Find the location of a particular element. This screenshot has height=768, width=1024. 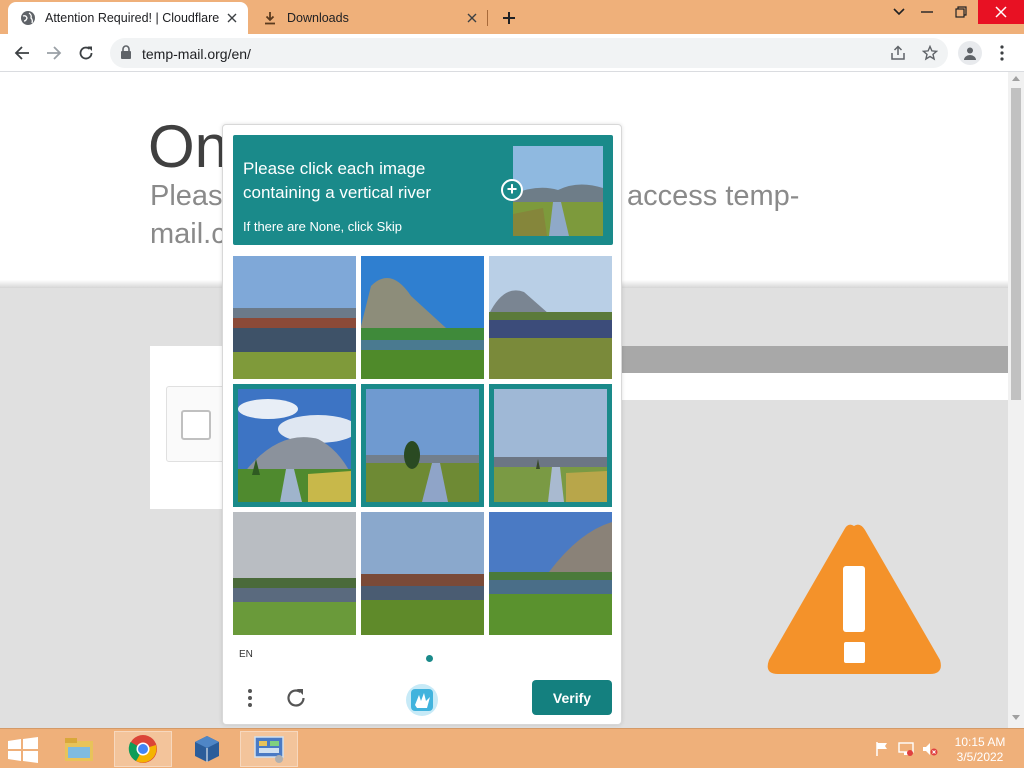

file-explorer-icon is located at coordinates (79, 749).